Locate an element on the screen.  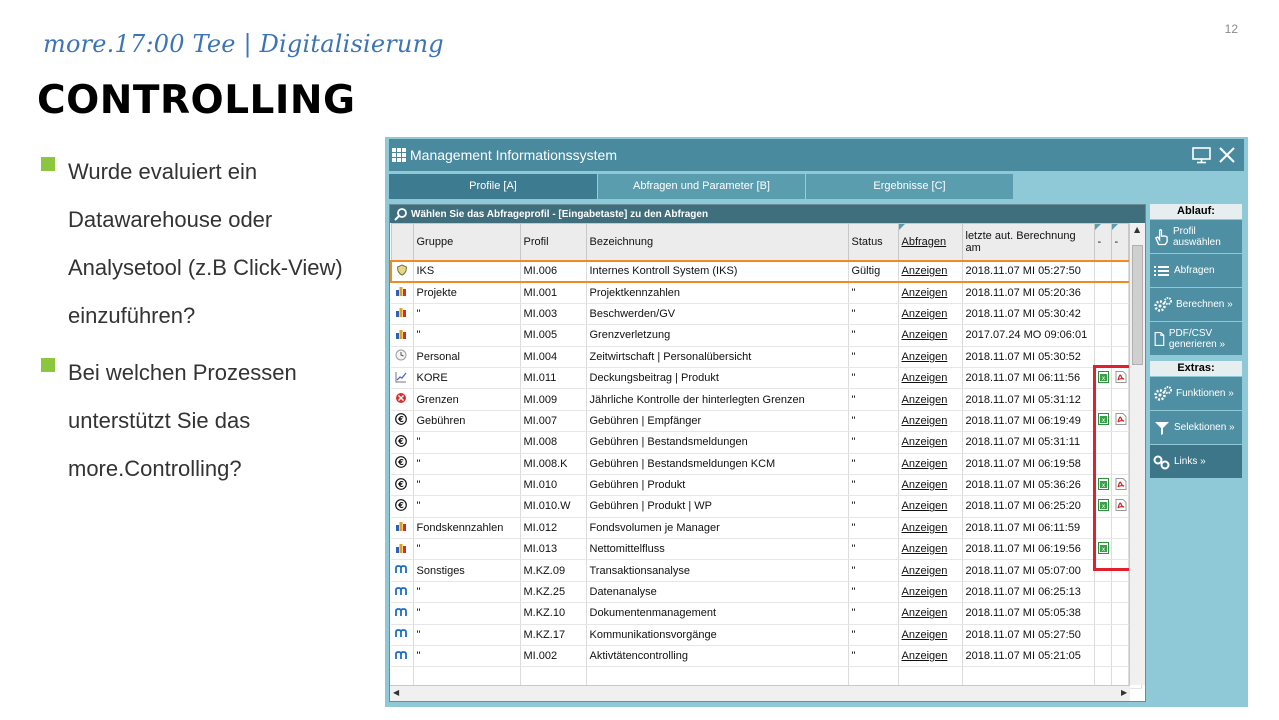
generate-pdf-csv-button: PDF/CSV generieren » is located at coordinates (1196, 338).